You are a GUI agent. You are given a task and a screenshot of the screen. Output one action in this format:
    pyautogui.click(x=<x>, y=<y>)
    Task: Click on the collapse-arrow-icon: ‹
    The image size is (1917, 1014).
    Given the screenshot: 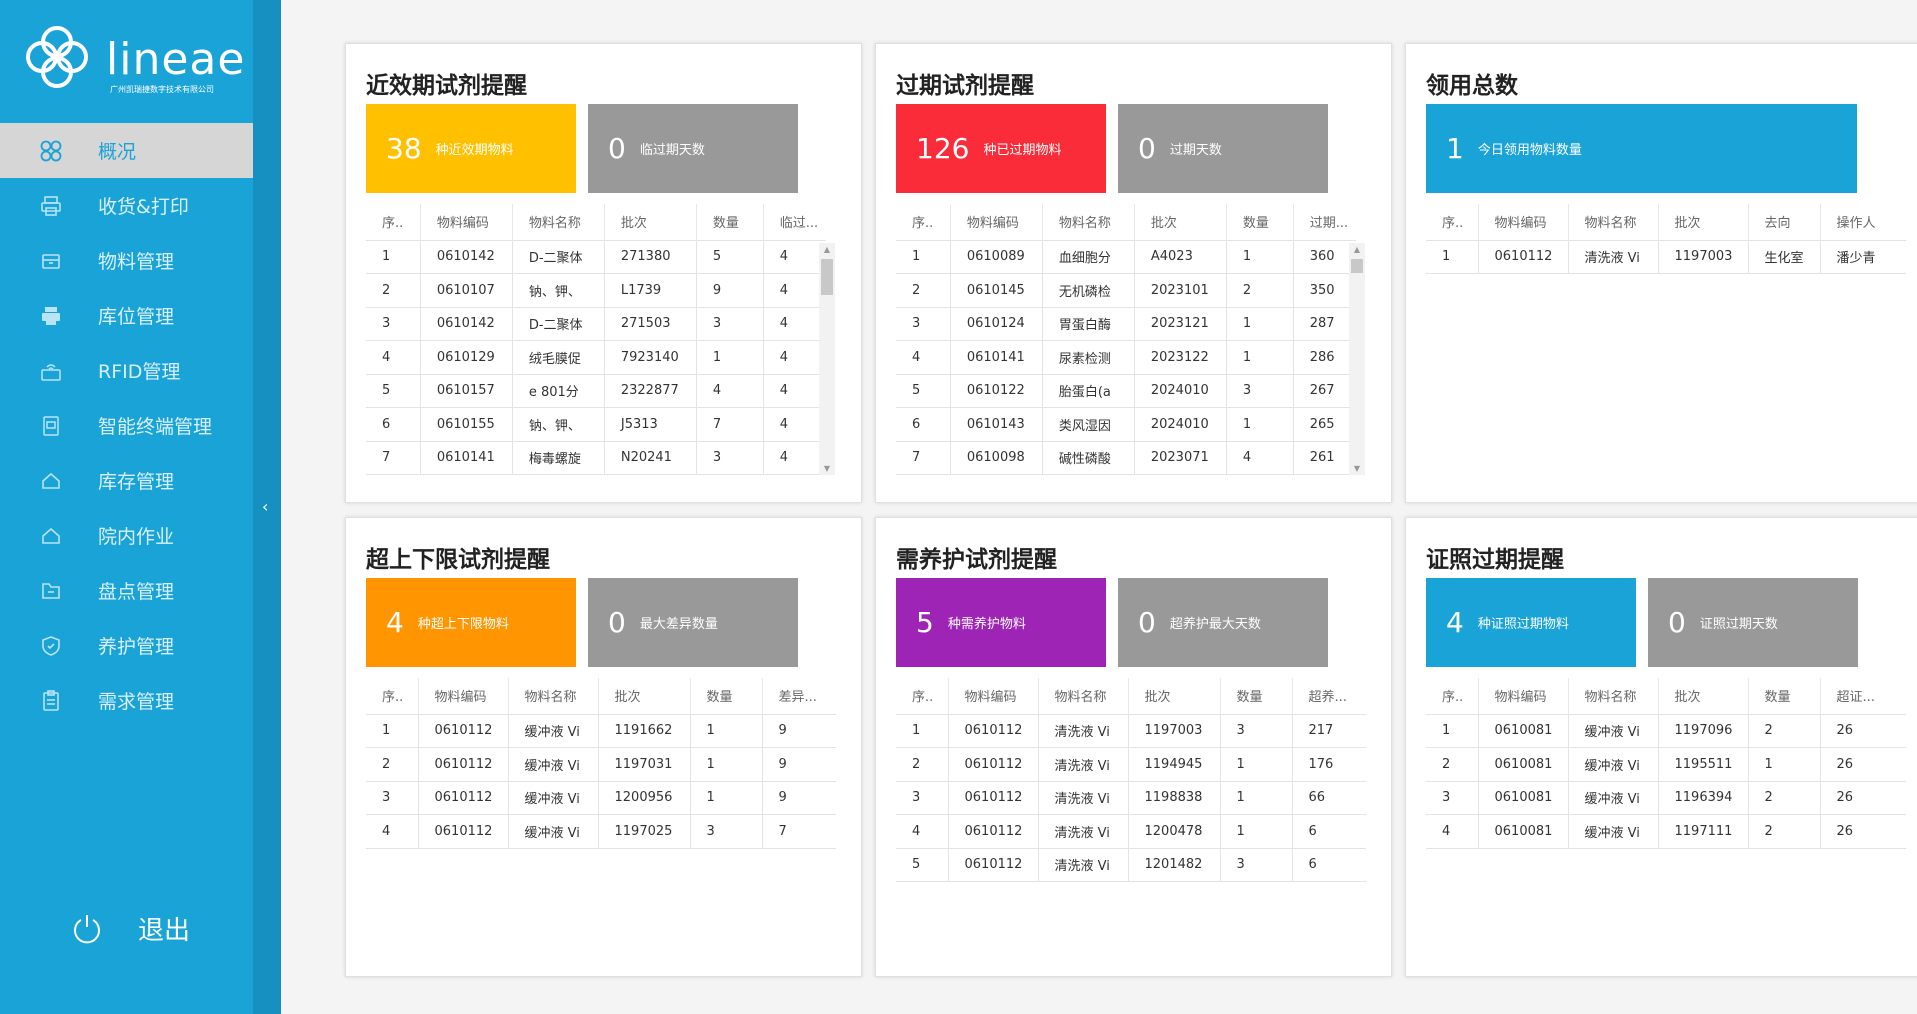 What is the action you would take?
    pyautogui.click(x=265, y=506)
    